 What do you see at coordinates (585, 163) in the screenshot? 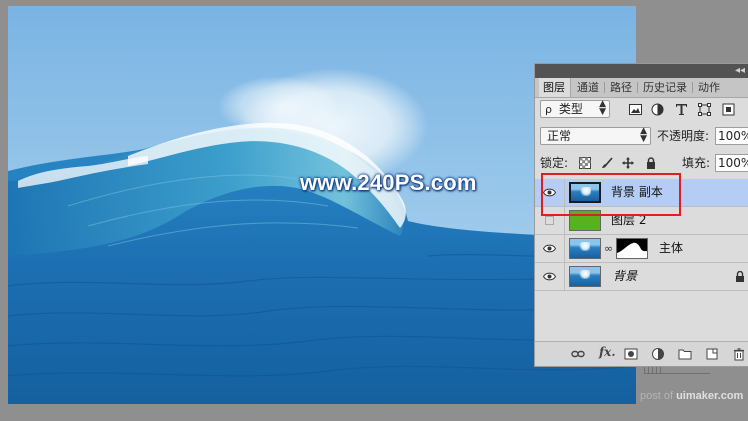
I see `lock-transparent-pixels-icon` at bounding box center [585, 163].